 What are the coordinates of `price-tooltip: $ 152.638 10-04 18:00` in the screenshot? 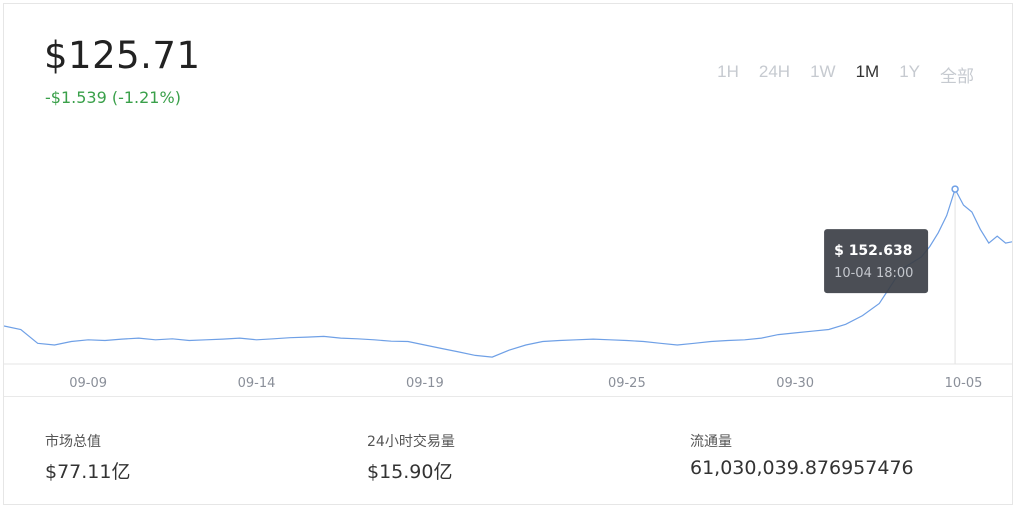 It's located at (876, 261).